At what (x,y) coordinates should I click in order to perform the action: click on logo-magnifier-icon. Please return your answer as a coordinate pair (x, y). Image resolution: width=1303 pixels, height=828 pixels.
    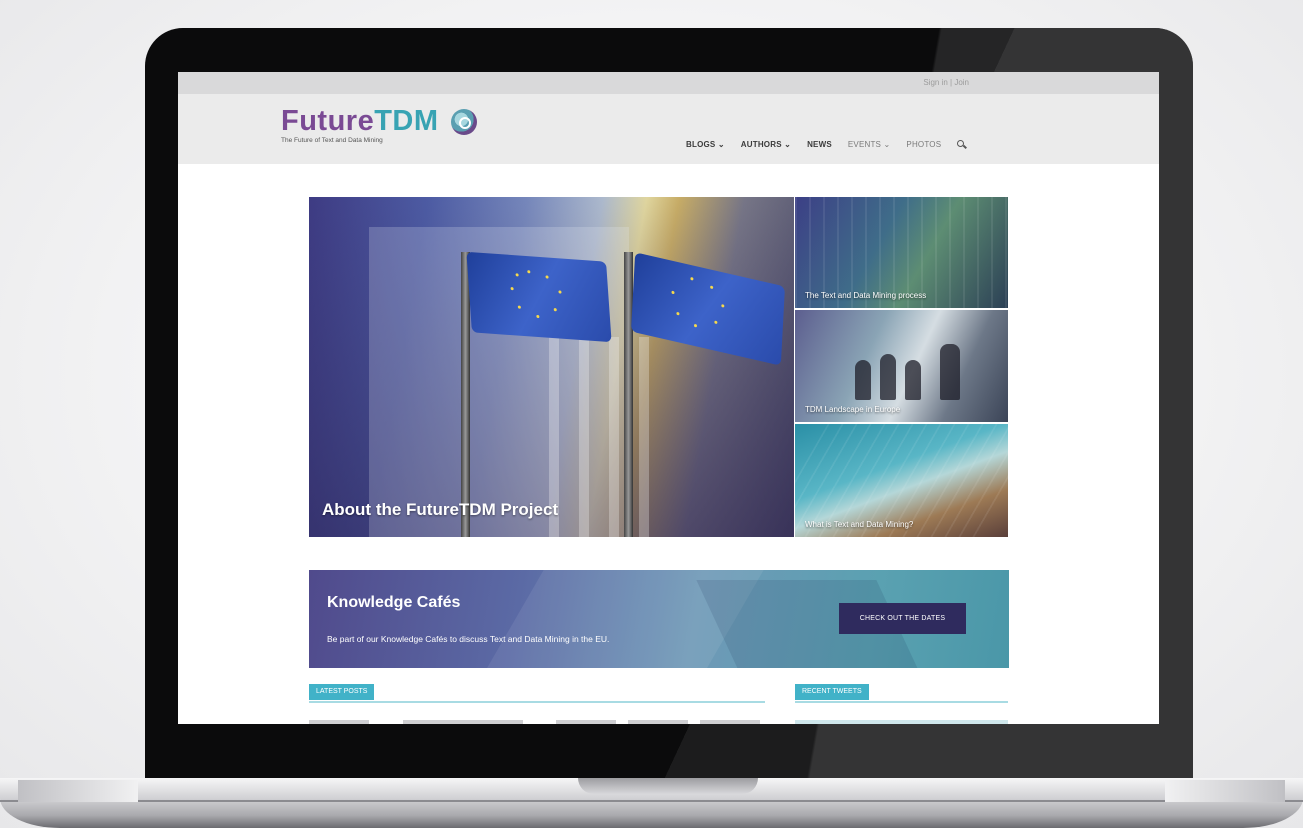
    Looking at the image, I should click on (464, 122).